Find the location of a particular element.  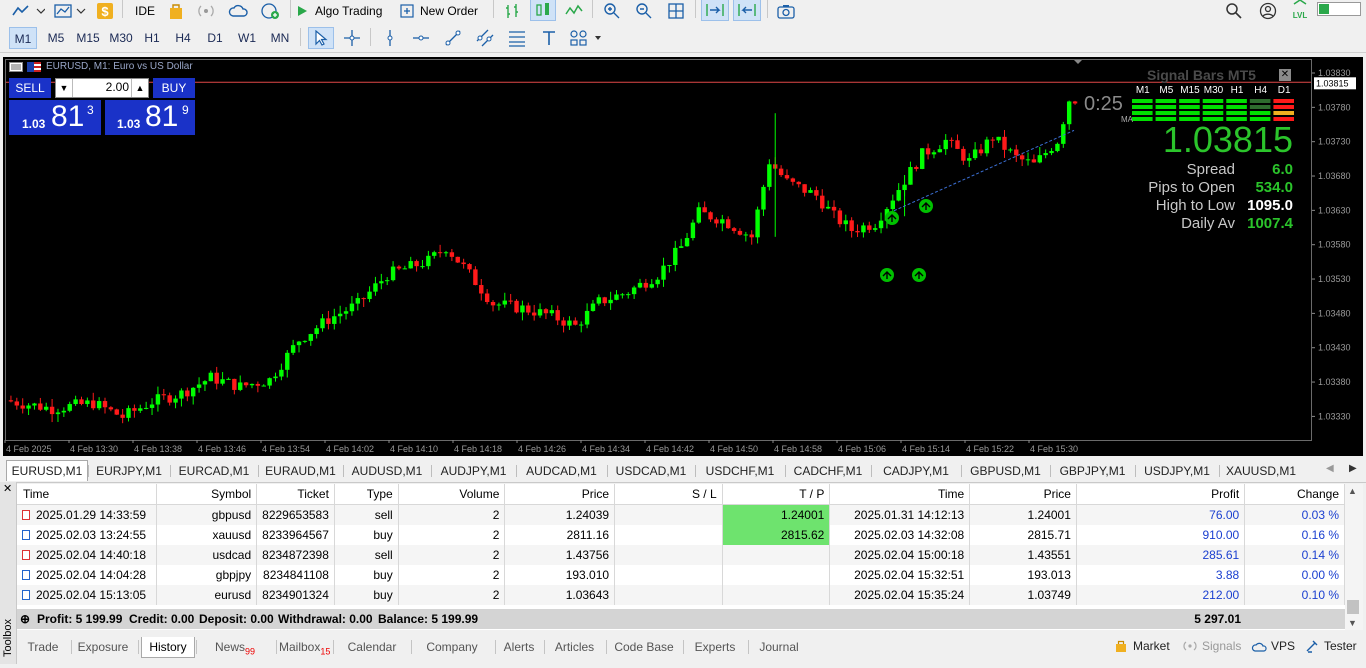

toolbox-tab-articles: Articles is located at coordinates (574, 647).